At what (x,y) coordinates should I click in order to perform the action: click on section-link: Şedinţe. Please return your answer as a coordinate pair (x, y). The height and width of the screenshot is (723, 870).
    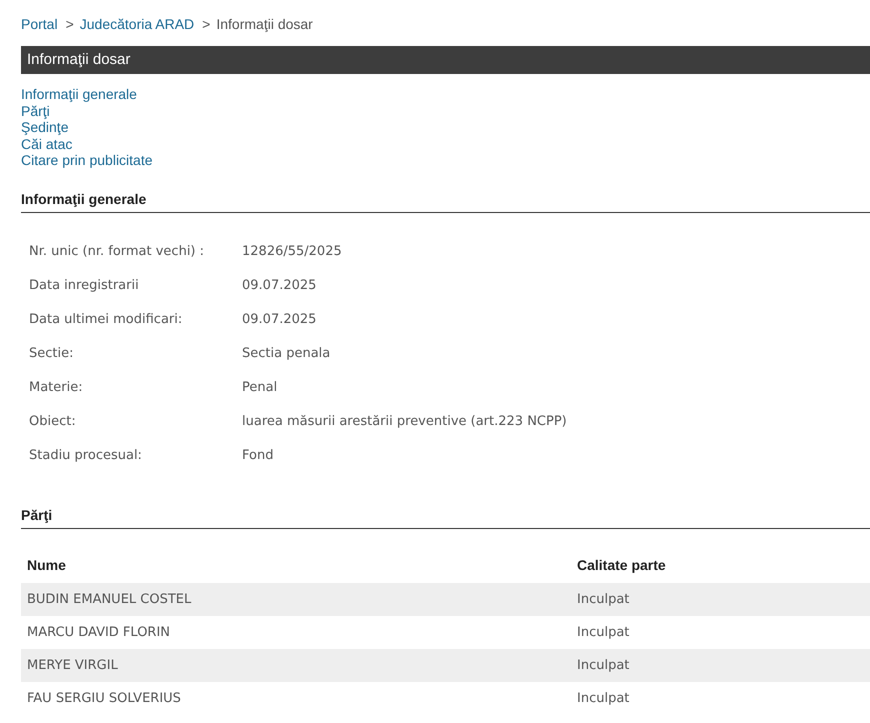
    Looking at the image, I should click on (44, 127).